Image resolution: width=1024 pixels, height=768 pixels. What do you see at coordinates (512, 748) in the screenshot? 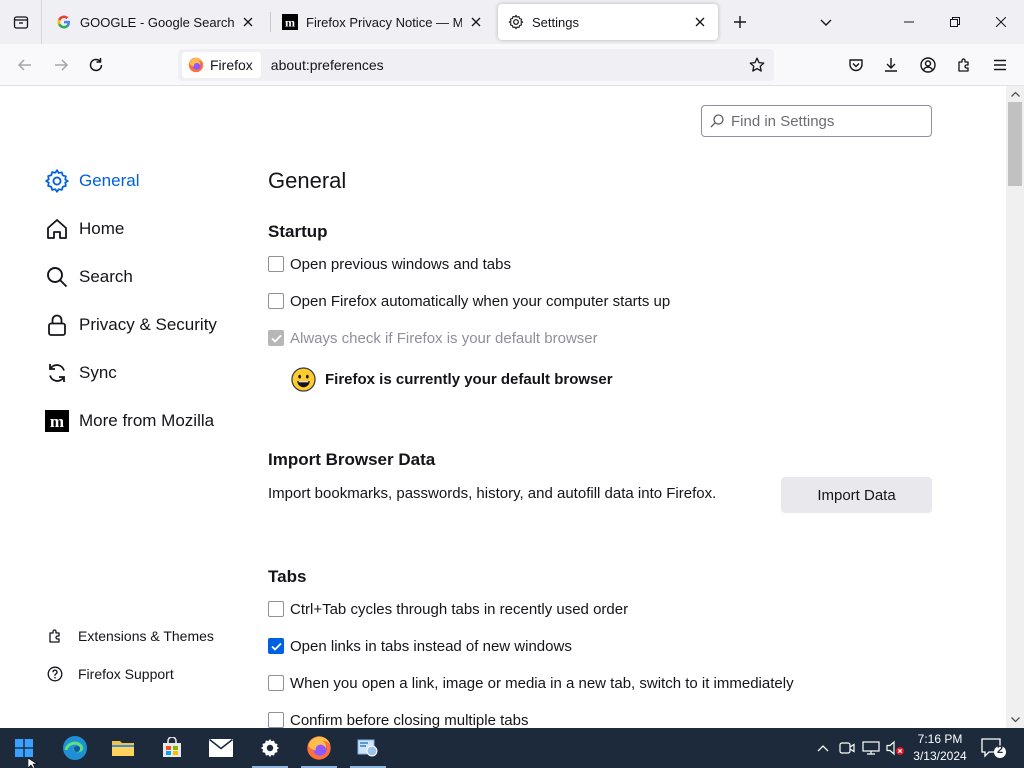
I see `windows-taskbar: 7:16 PM 3/13/2024 2` at bounding box center [512, 748].